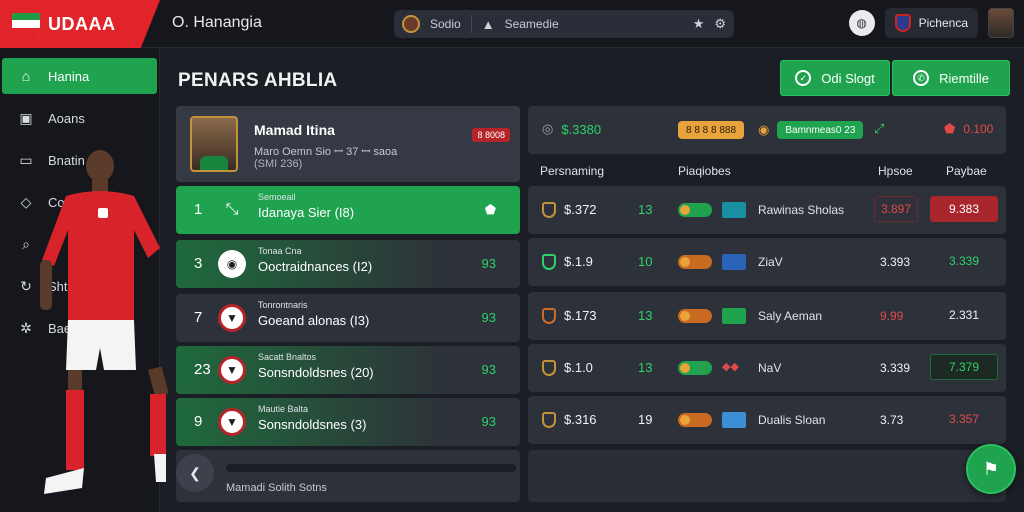 This screenshot has height=512, width=1024. I want to click on profile-details: Maro Oemn Sio ꟷ 37 ꟷ saoa, so click(326, 152).